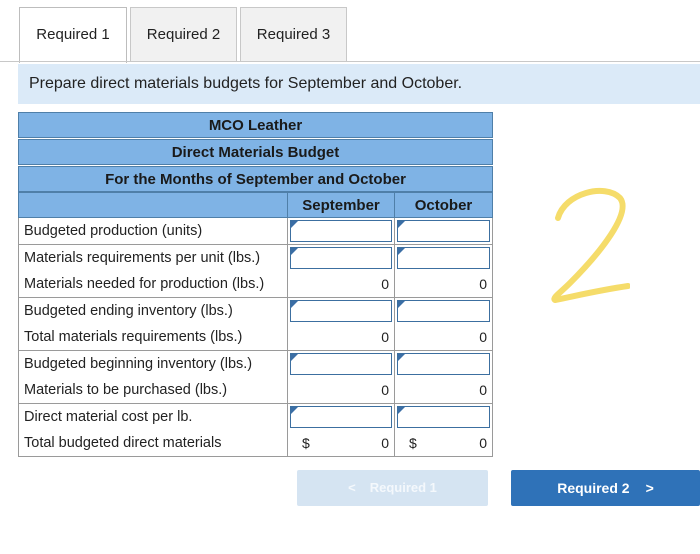 This screenshot has width=700, height=554. Describe the element at coordinates (153, 337) in the screenshot. I see `row-label: Total materials requirements (lbs.)` at that location.